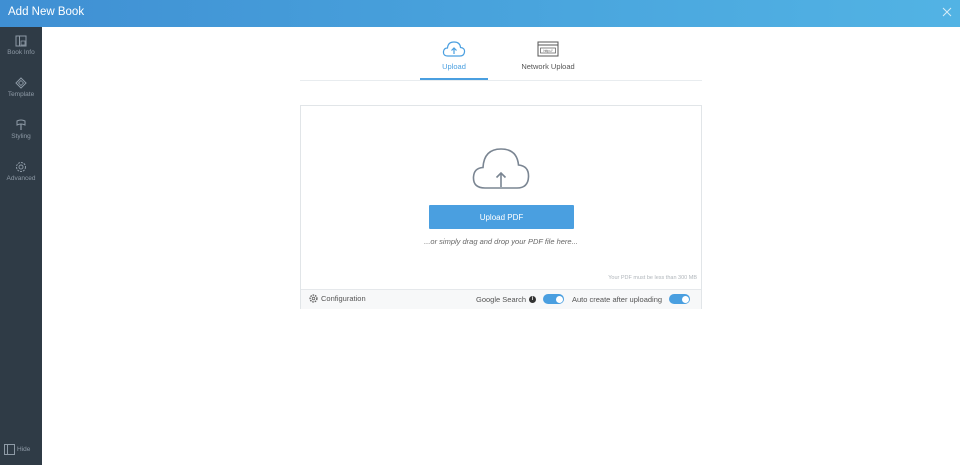  I want to click on close-icon, so click(947, 12).